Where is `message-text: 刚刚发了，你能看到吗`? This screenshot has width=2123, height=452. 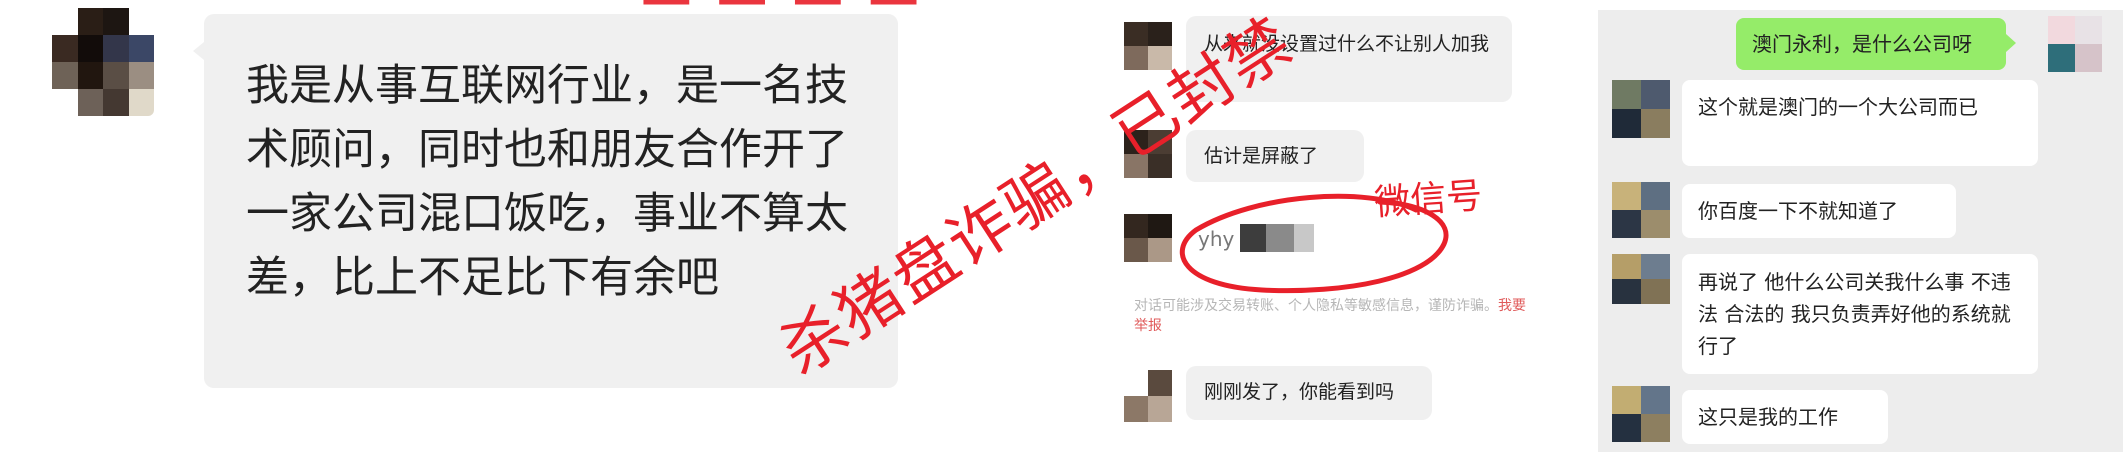 message-text: 刚刚发了，你能看到吗 is located at coordinates (1299, 392).